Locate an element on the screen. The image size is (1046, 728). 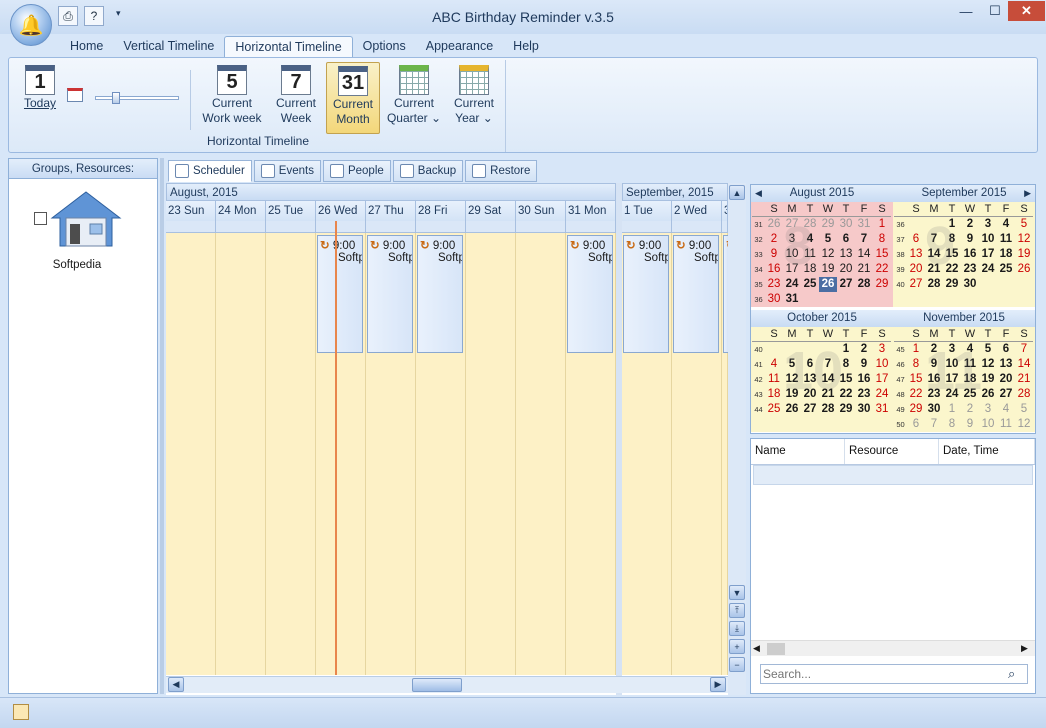
tab-appearance: Appearance is located at coordinates (459, 47).